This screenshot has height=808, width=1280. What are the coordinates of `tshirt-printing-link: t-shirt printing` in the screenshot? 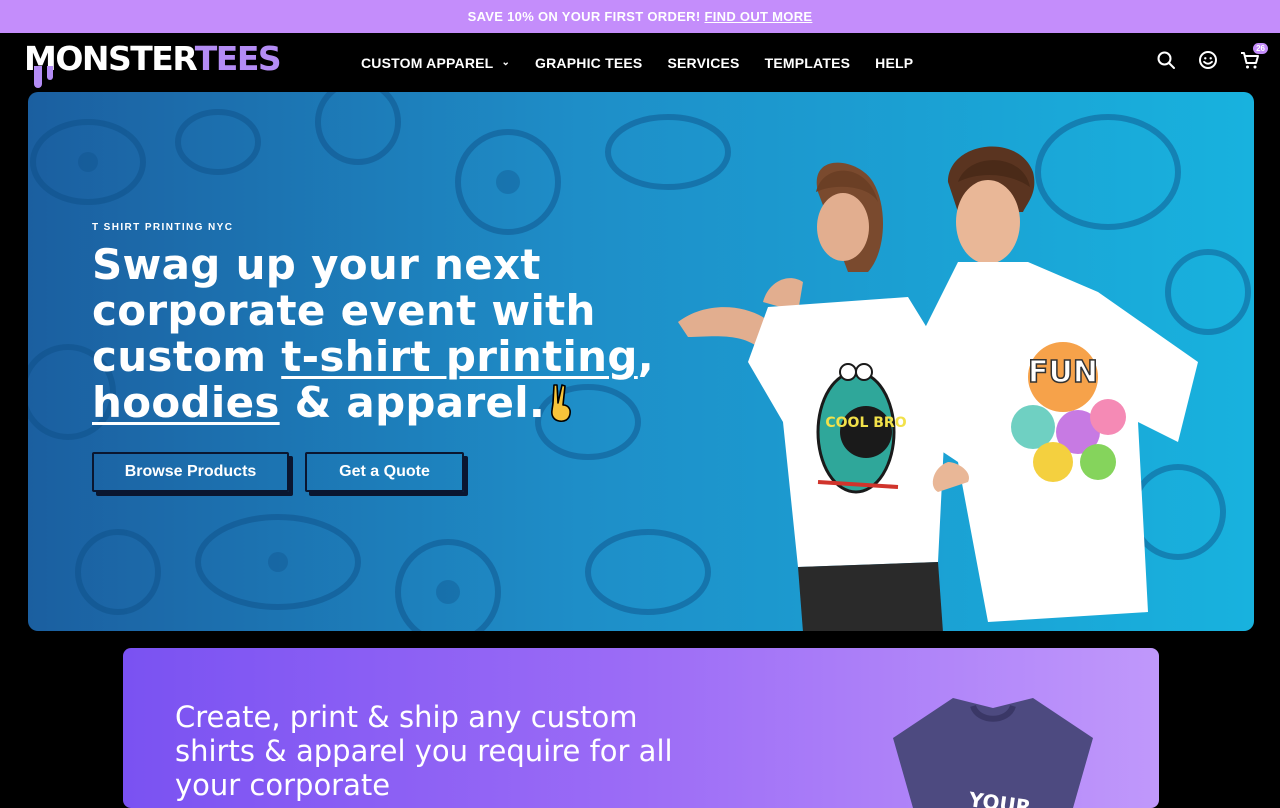 It's located at (459, 356).